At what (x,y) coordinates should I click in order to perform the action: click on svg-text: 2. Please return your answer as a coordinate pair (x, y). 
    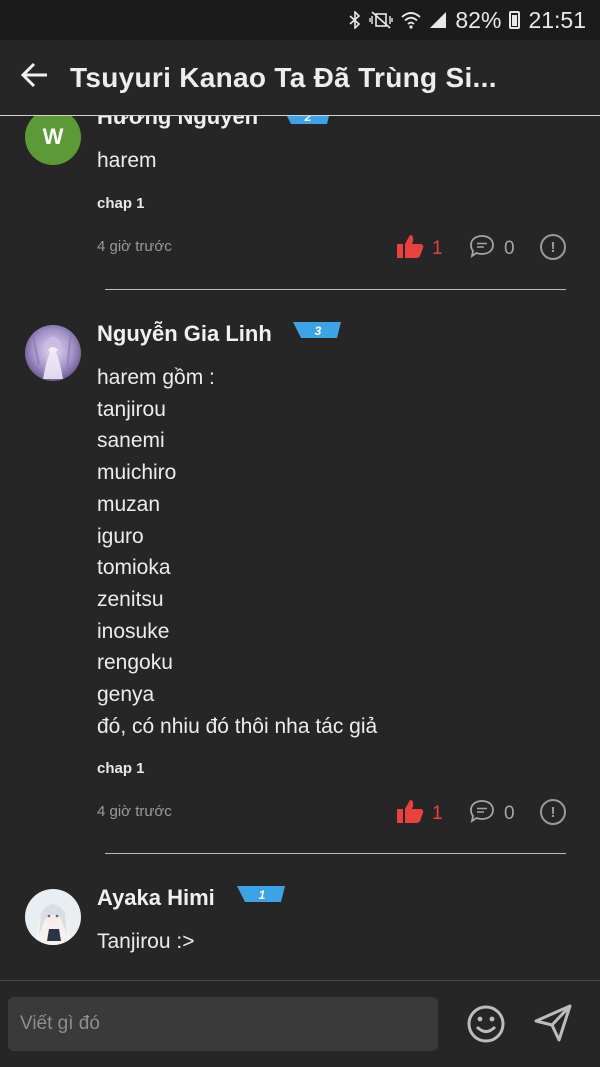
    Looking at the image, I should click on (308, 120).